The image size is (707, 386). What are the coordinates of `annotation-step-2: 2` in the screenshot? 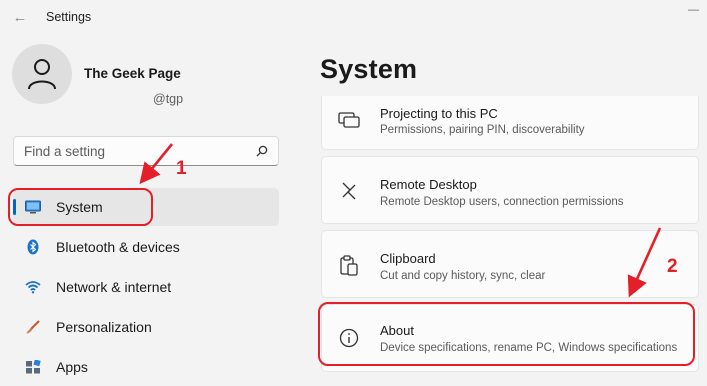 It's located at (672, 266).